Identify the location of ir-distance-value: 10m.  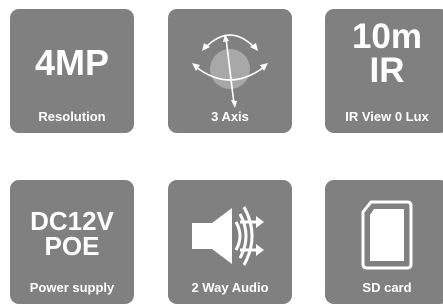
(387, 36).